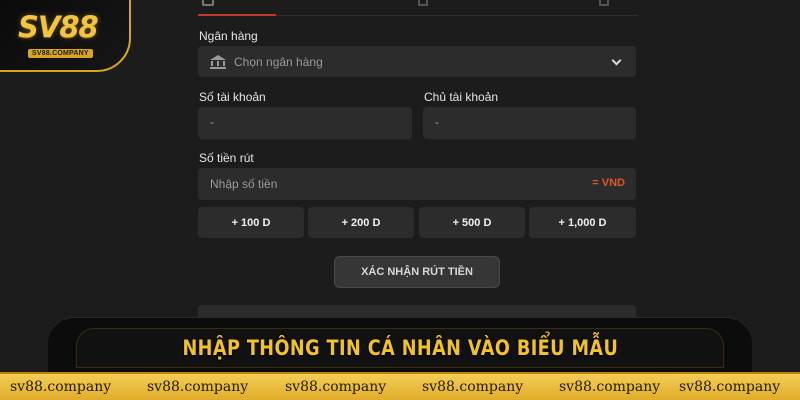 The height and width of the screenshot is (400, 800). What do you see at coordinates (417, 272) in the screenshot?
I see `confirm-withdraw-button: XÁC NHẬN RÚT TIỀN` at bounding box center [417, 272].